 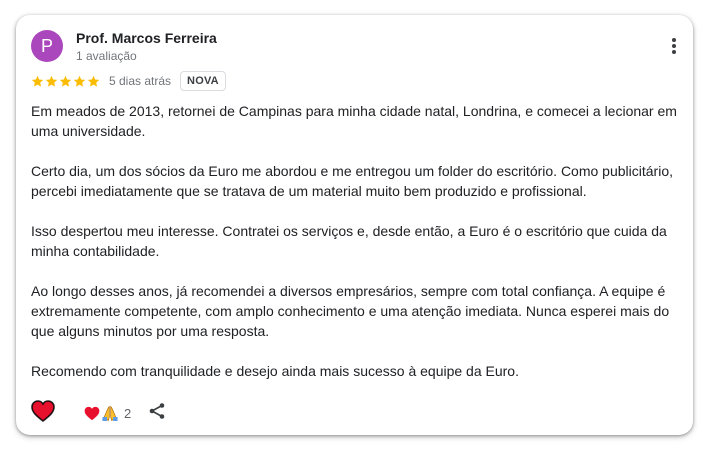 What do you see at coordinates (106, 56) in the screenshot?
I see `author-review-count: 1 avaliação` at bounding box center [106, 56].